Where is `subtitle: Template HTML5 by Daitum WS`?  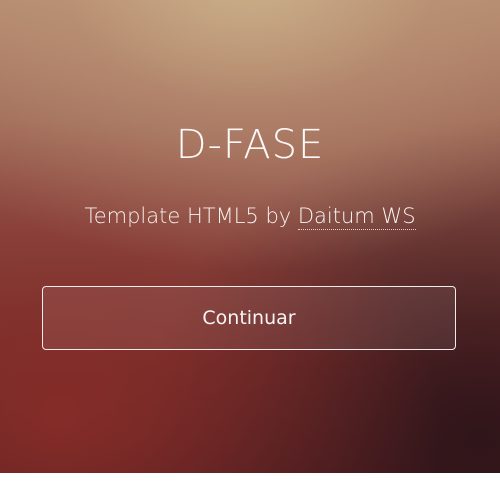
subtitle: Template HTML5 by Daitum WS is located at coordinates (250, 217).